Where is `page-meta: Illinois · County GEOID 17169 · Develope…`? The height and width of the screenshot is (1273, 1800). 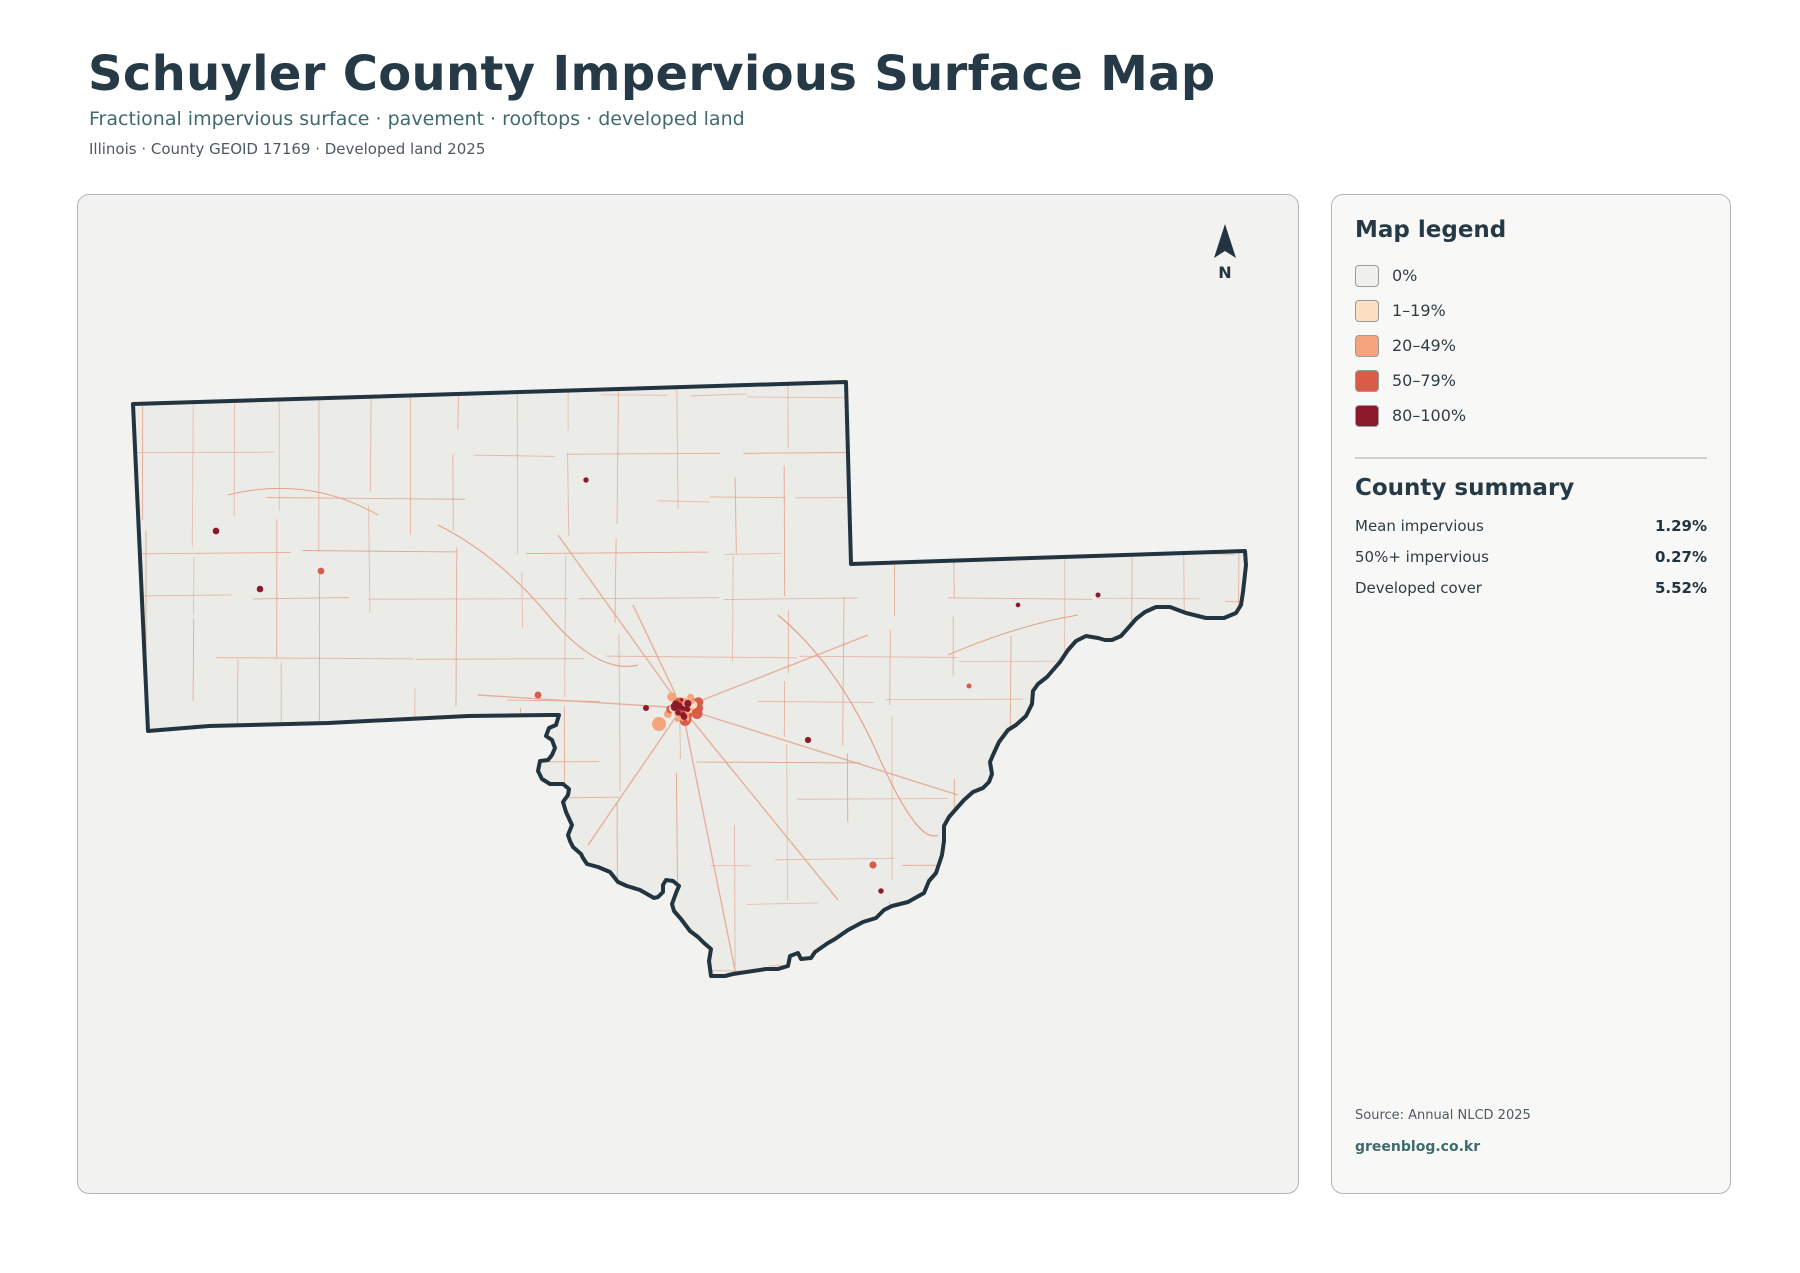
page-meta: Illinois · County GEOID 17169 · Develope… is located at coordinates (287, 149).